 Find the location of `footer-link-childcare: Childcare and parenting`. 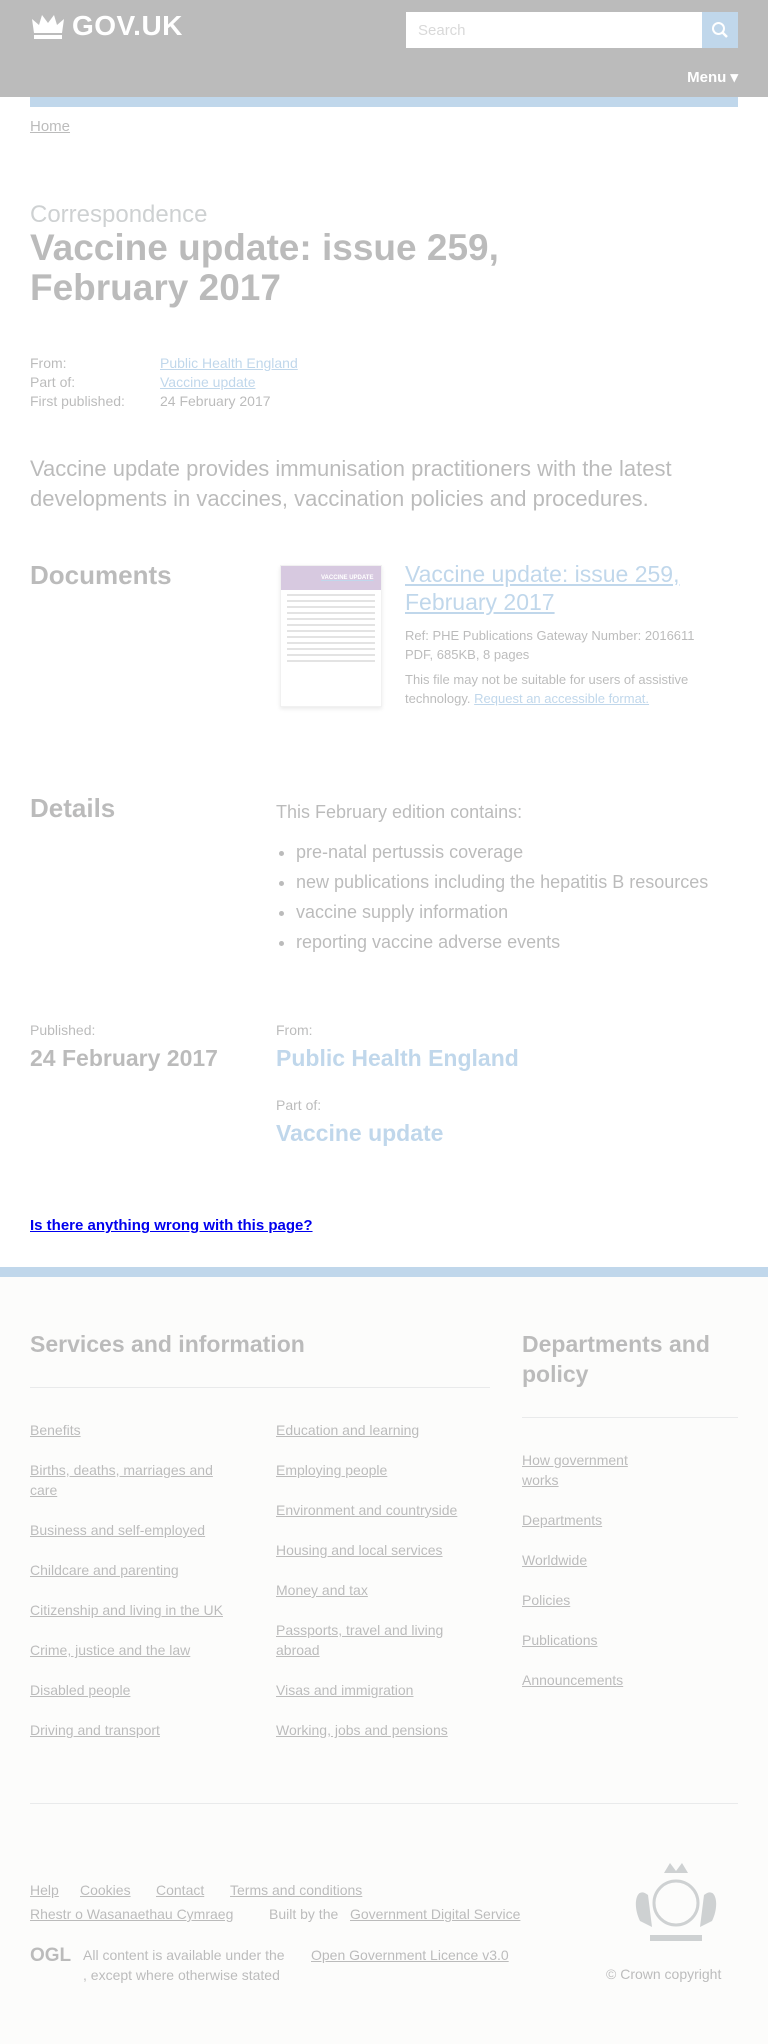

footer-link-childcare: Childcare and parenting is located at coordinates (104, 1570).